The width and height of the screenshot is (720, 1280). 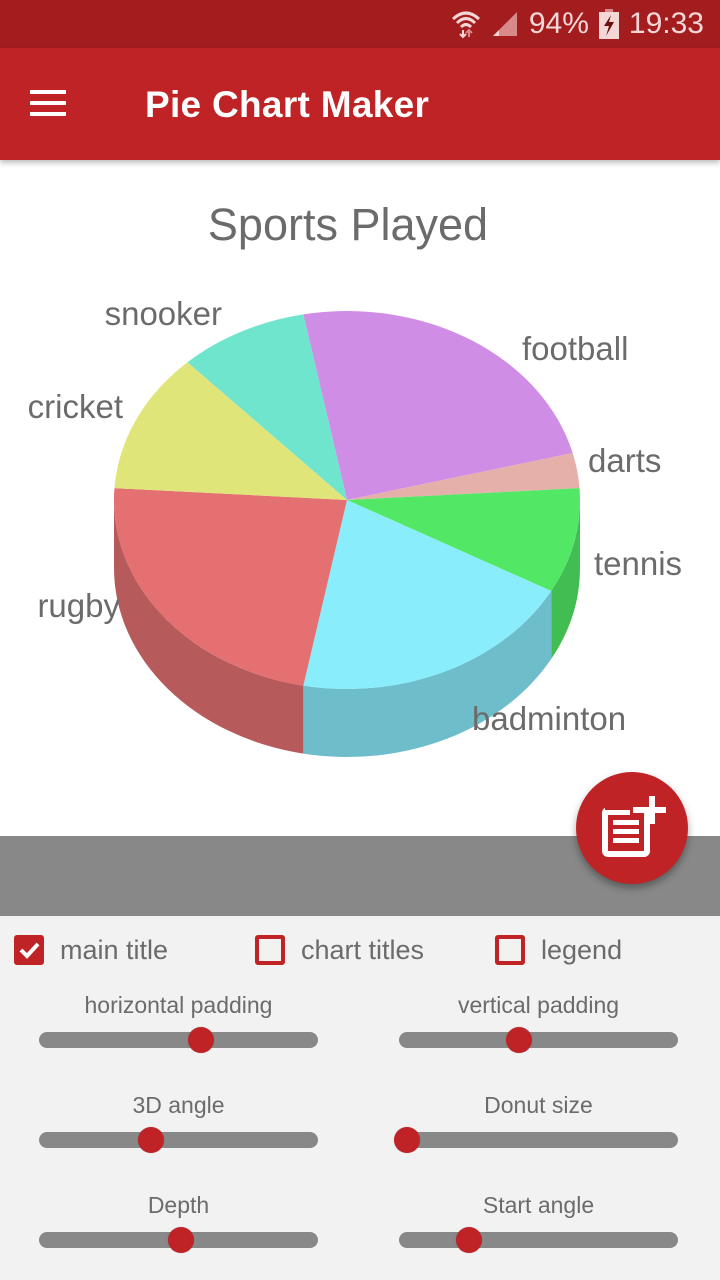 I want to click on slice-label-darts: darts, so click(x=624, y=460).